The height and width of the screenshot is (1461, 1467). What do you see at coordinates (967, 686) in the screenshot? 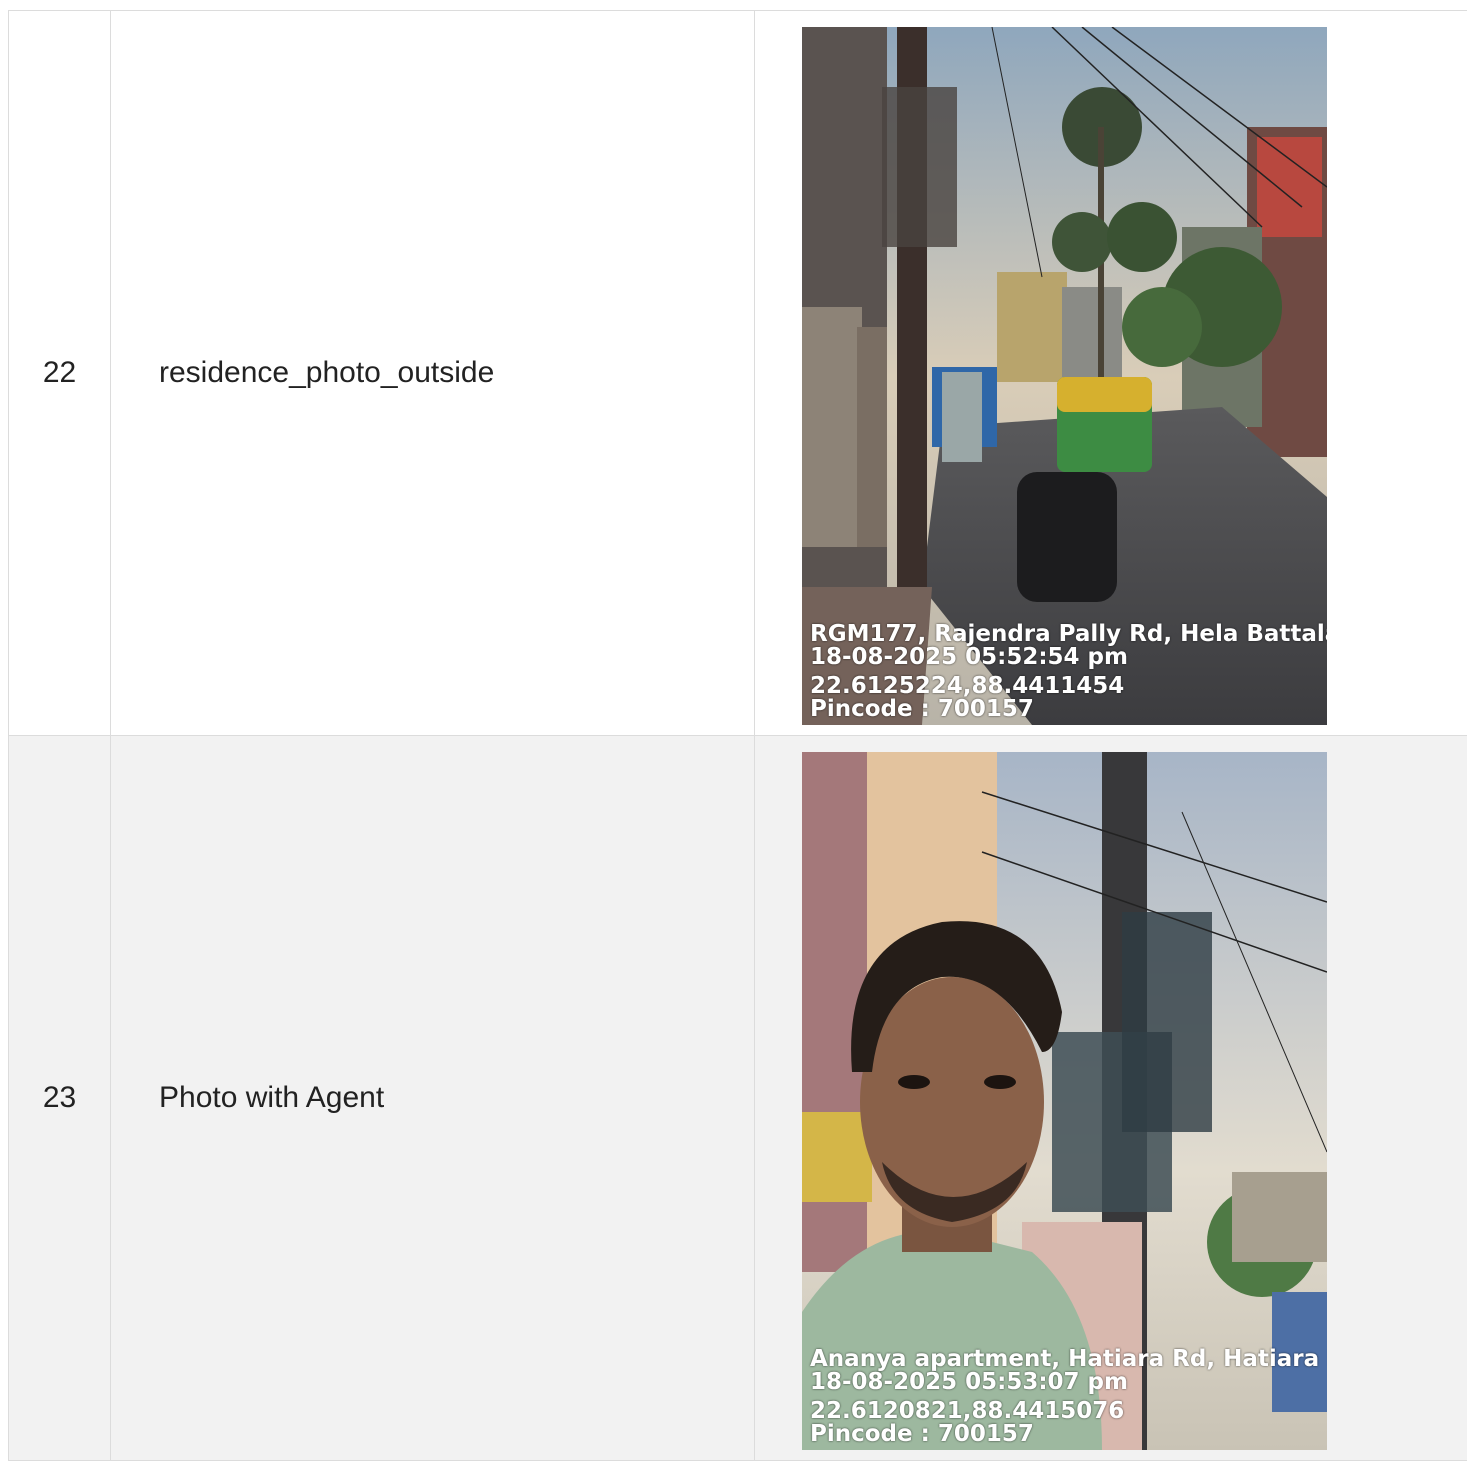
I see `stamp-coordinates: 22.6125224,88.4411454` at bounding box center [967, 686].